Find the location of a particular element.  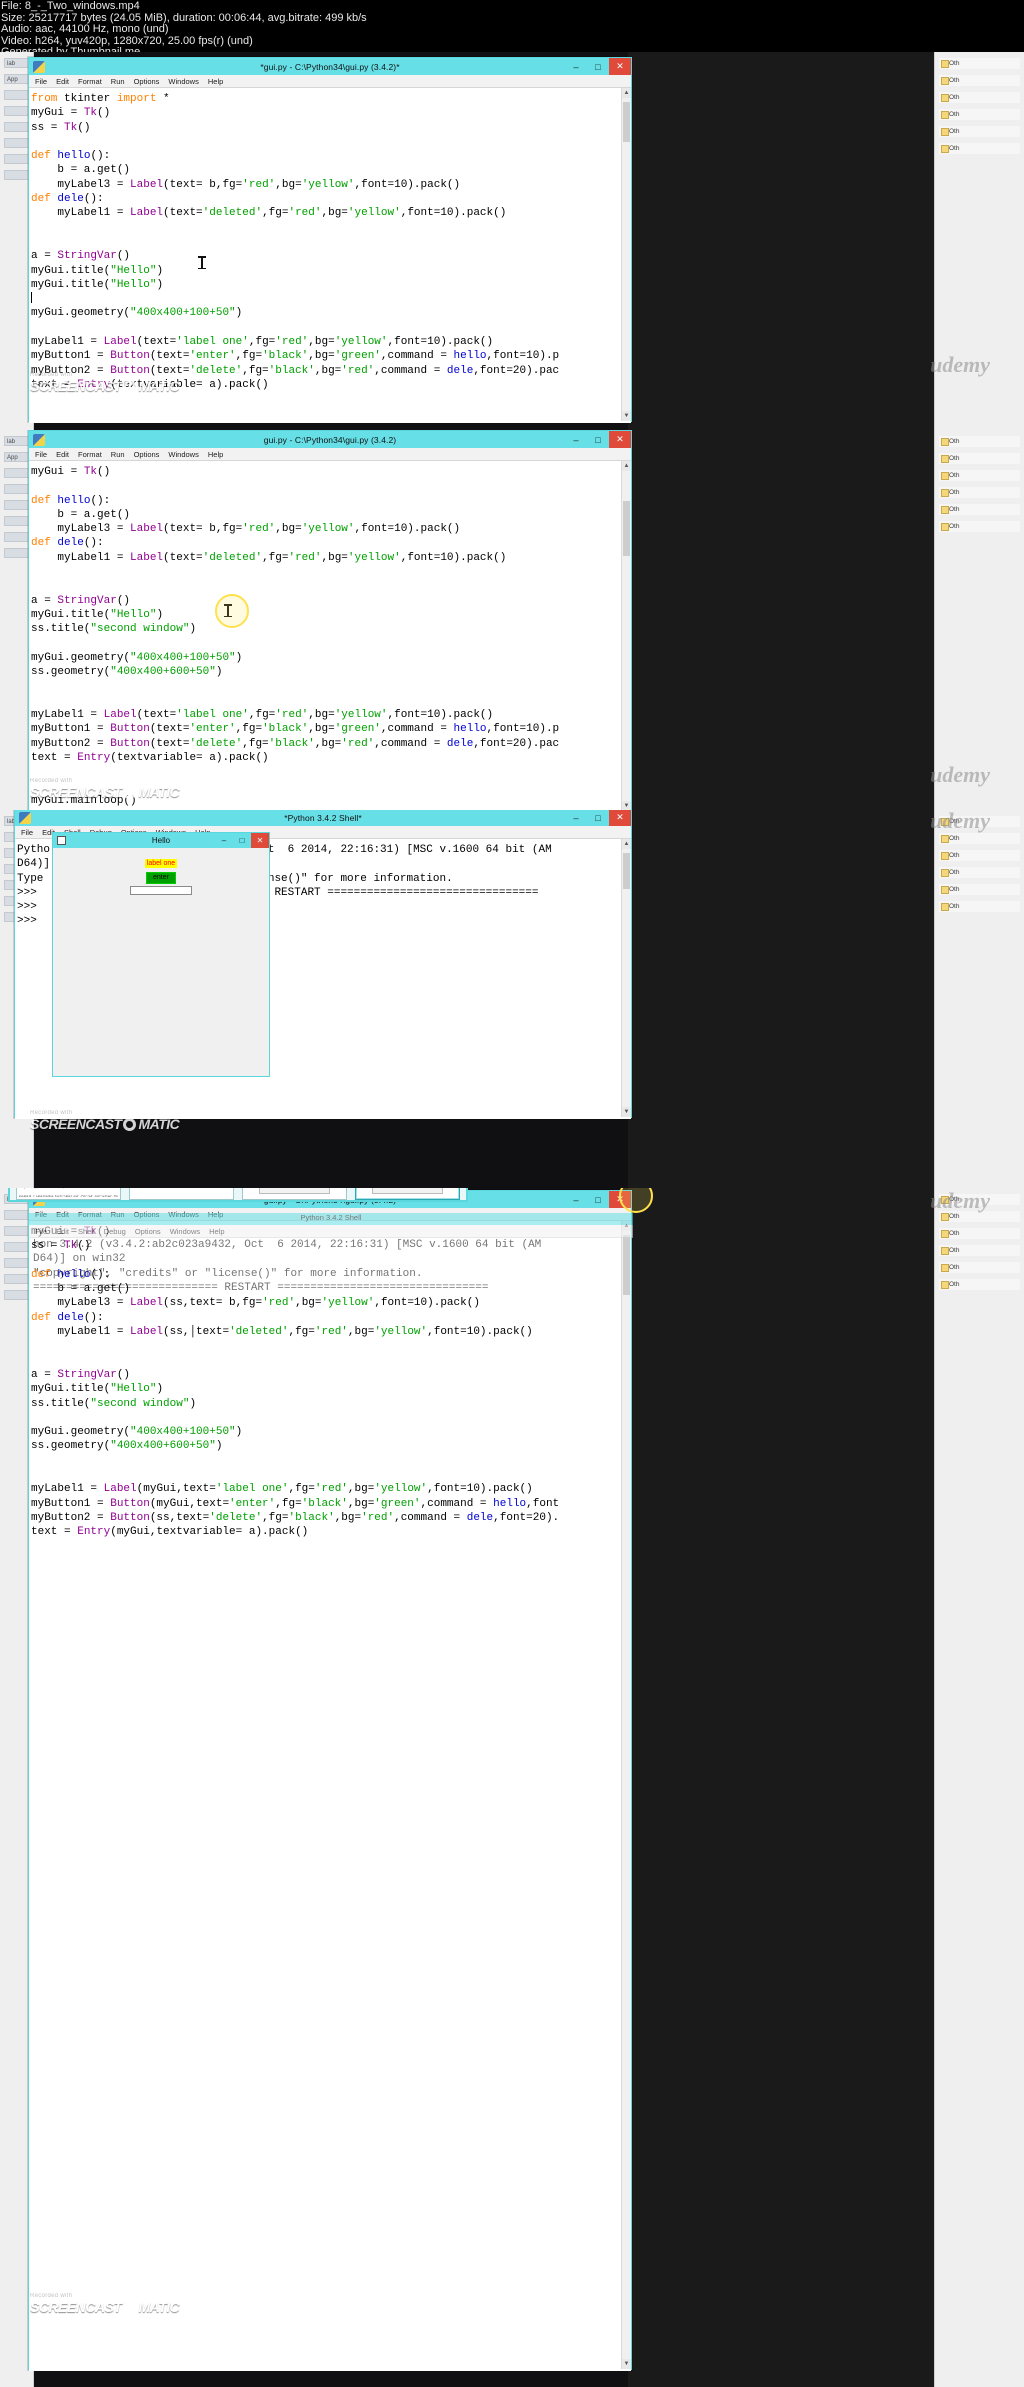

vertical-scrollbar-1: ▲ ▼ is located at coordinates (626, 254).